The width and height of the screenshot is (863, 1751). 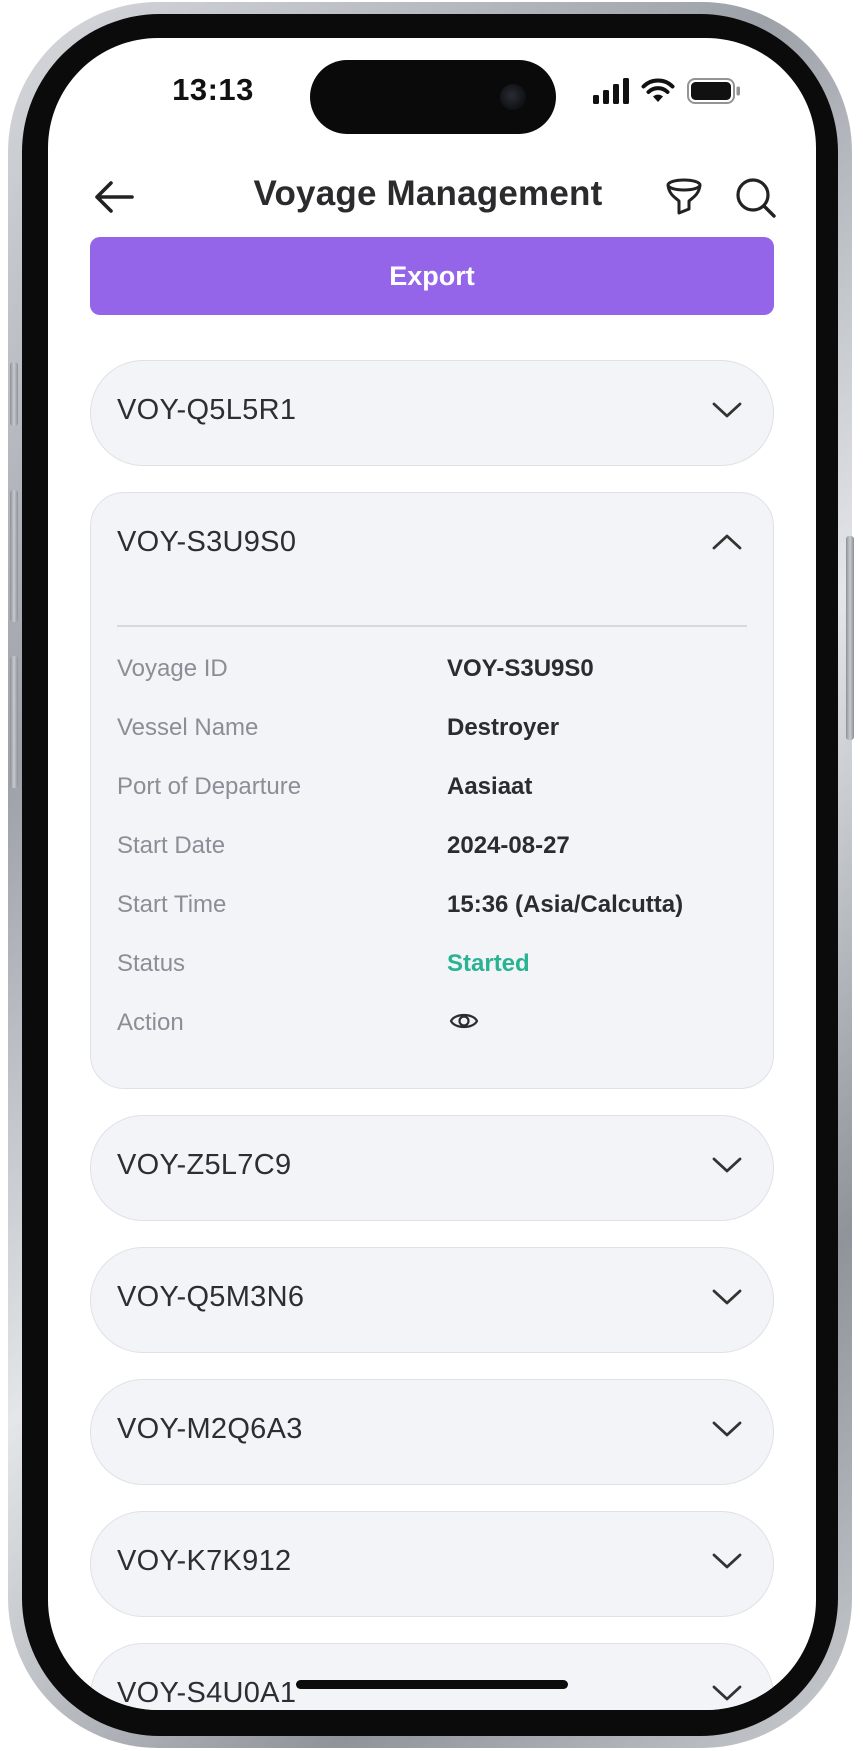 I want to click on filter-button, so click(x=684, y=198).